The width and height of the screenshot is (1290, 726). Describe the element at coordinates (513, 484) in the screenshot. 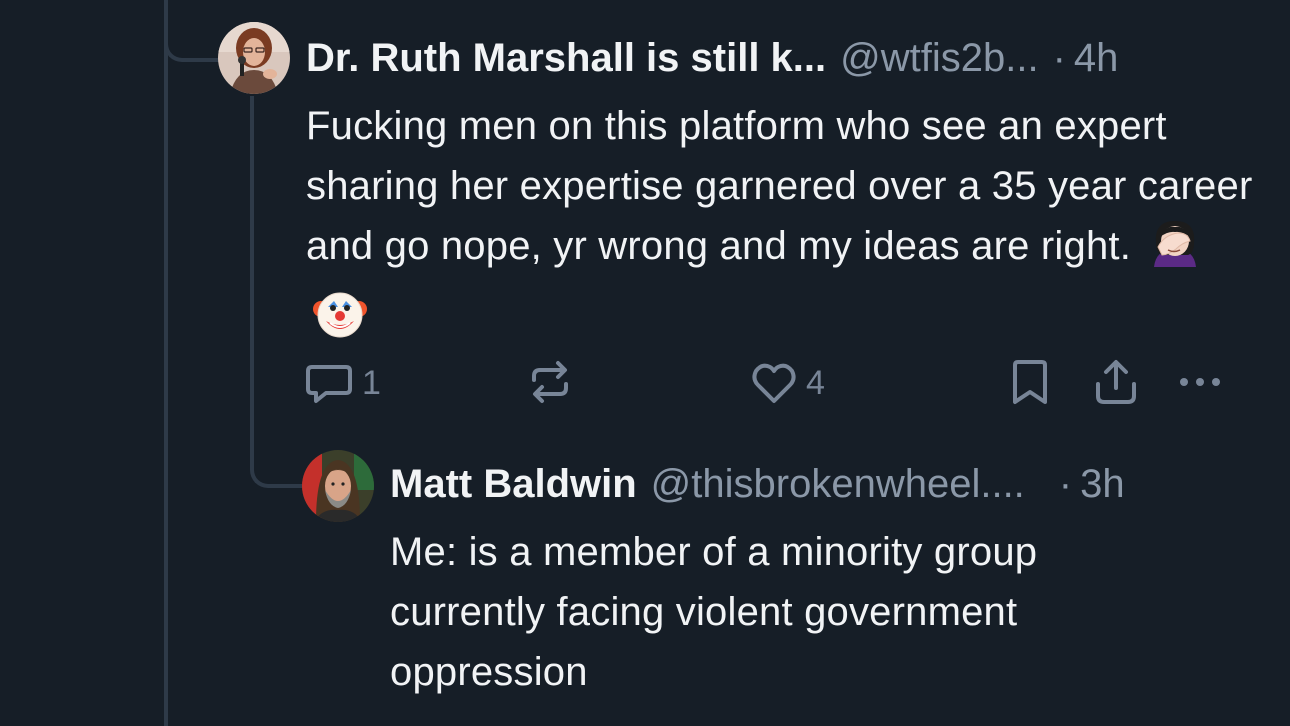

I see `post2-display-name: Matt Baldwin` at that location.